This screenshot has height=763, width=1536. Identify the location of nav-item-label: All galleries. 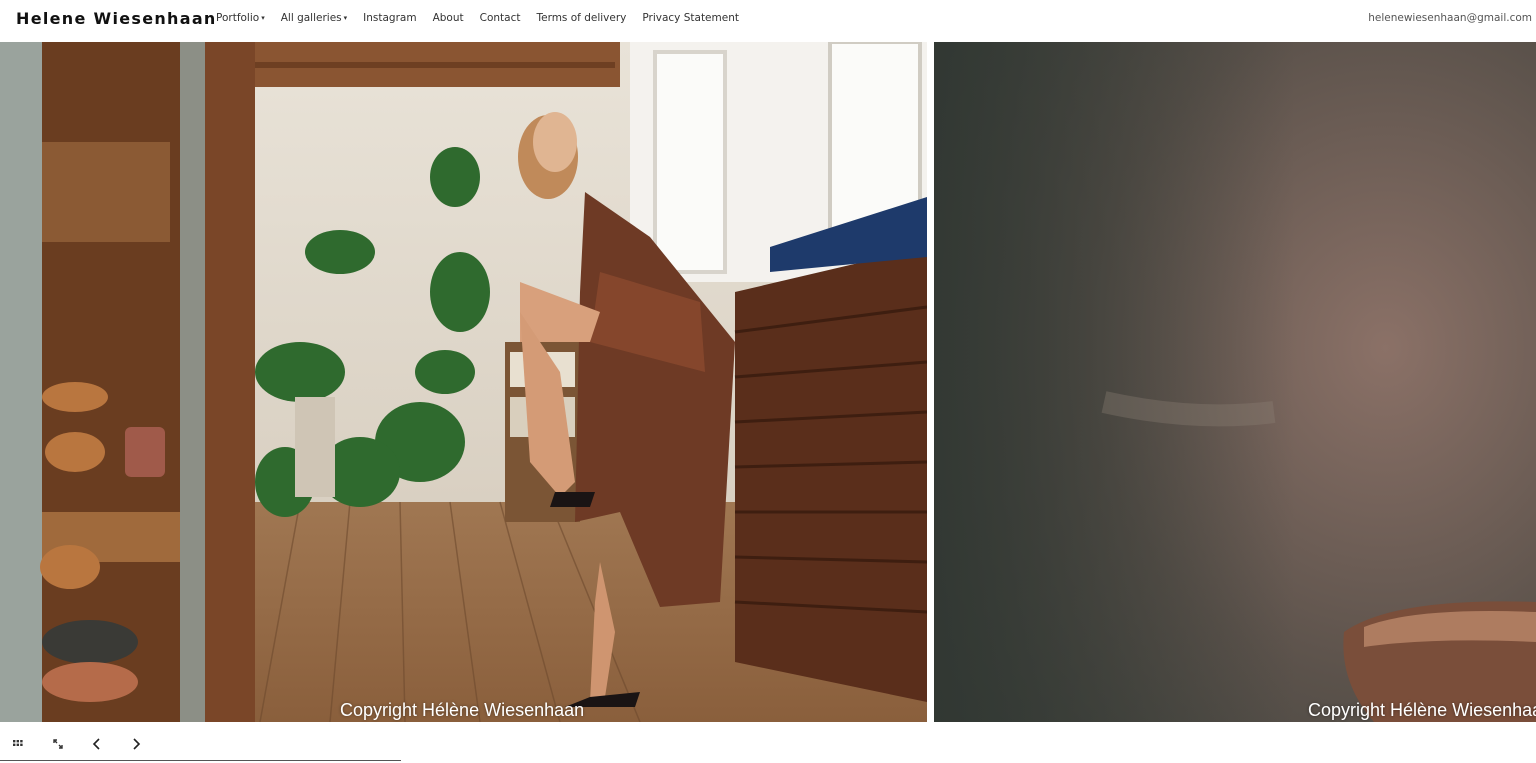
(311, 18).